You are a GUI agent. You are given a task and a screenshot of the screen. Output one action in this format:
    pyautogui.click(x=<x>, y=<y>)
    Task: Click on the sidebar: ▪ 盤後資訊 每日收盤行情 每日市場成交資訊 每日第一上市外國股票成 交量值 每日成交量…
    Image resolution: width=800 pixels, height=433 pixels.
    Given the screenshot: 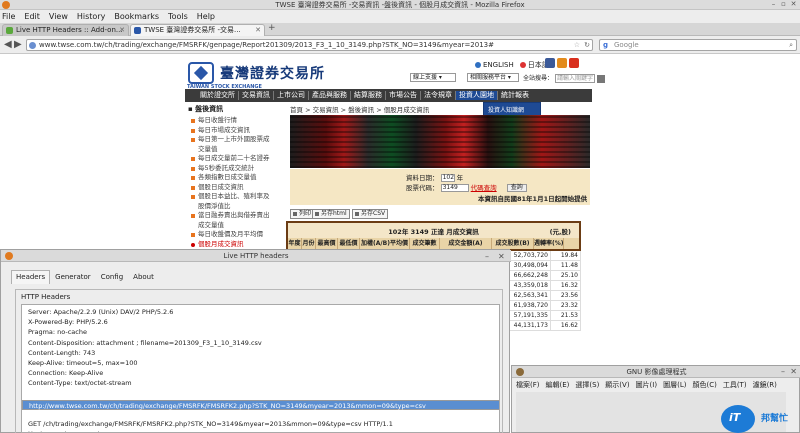 What is the action you would take?
    pyautogui.click(x=236, y=186)
    